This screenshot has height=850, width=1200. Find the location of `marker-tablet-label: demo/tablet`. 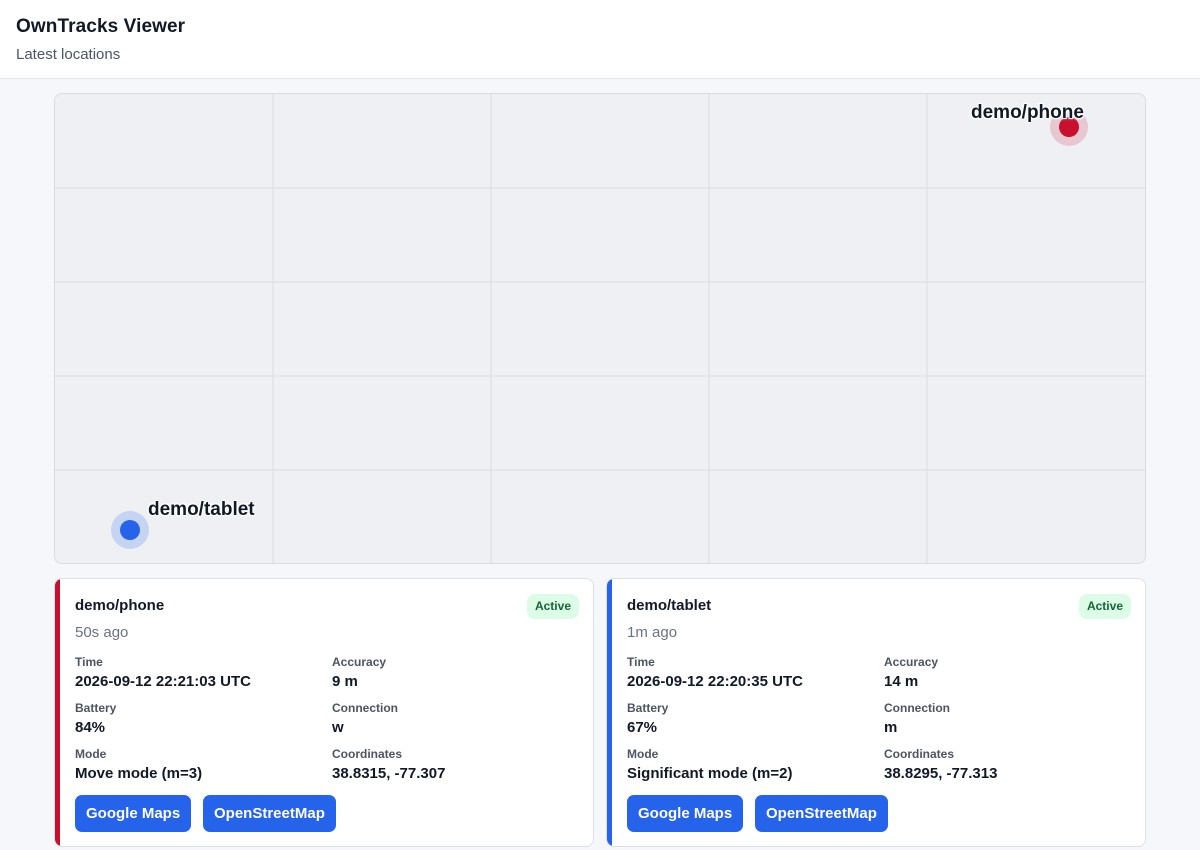

marker-tablet-label: demo/tablet is located at coordinates (201, 509).